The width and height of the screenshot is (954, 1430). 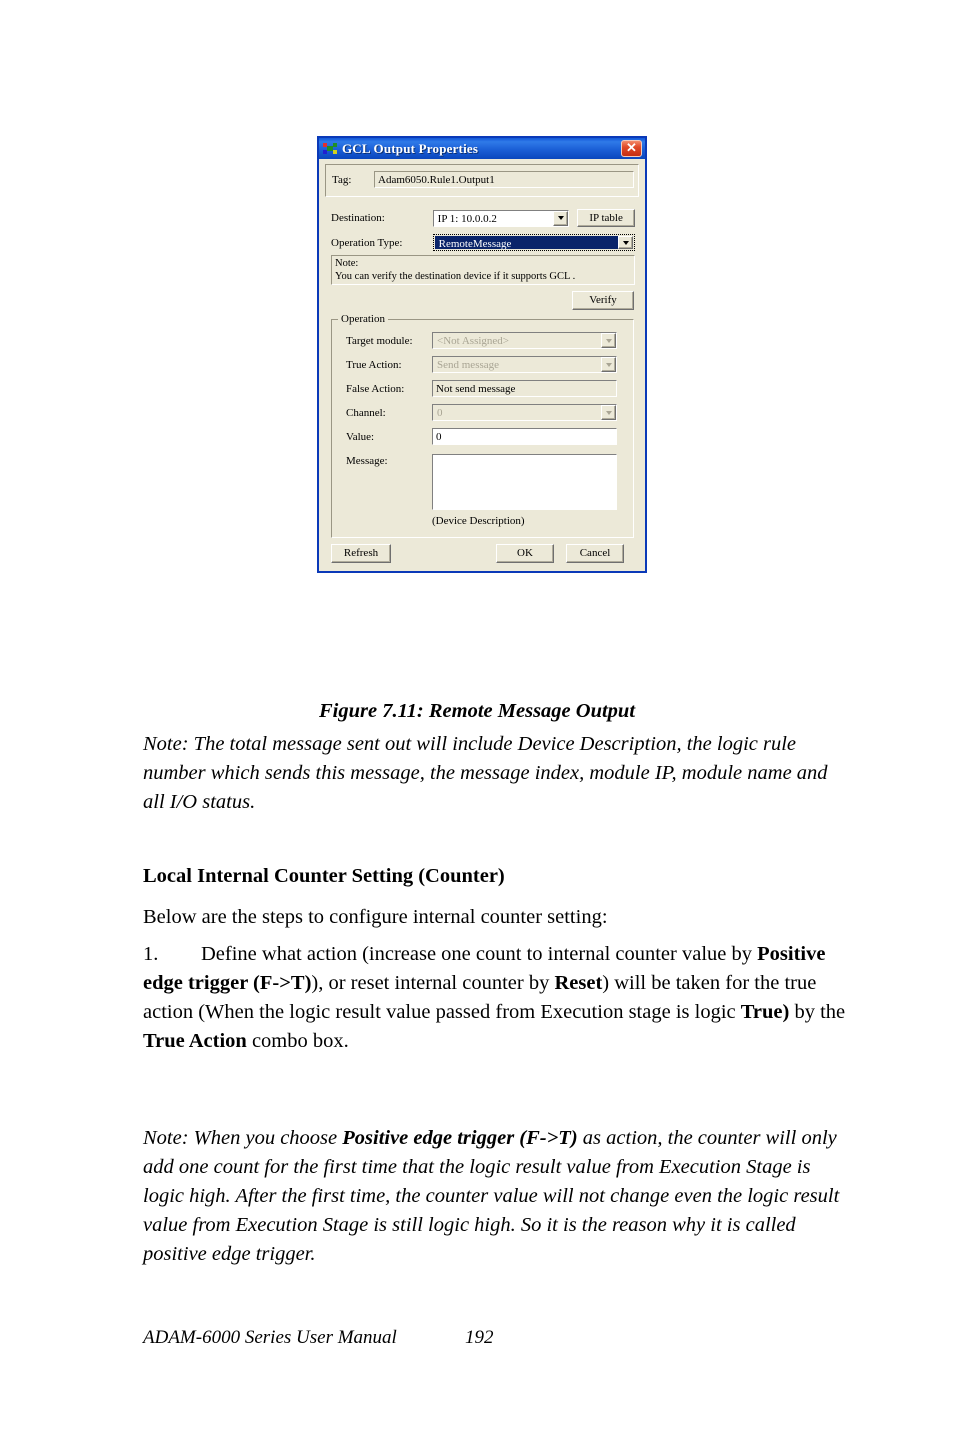 What do you see at coordinates (367, 242) in the screenshot?
I see `operation-type-label: Operation Type:` at bounding box center [367, 242].